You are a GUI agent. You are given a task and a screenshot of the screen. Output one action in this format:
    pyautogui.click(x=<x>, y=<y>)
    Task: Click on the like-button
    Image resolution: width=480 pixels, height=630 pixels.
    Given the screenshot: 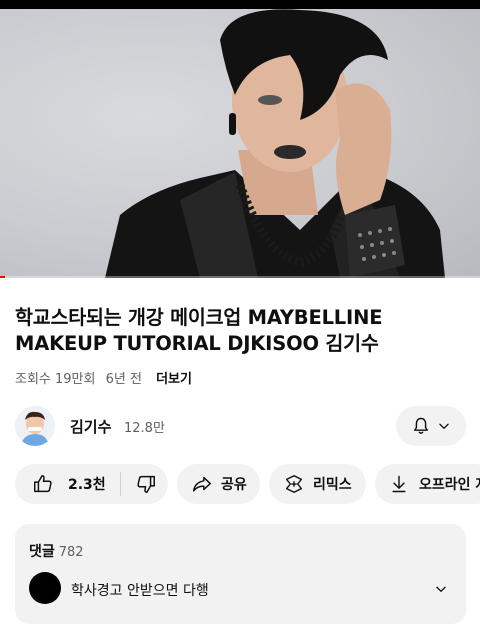 What is the action you would take?
    pyautogui.click(x=43, y=484)
    